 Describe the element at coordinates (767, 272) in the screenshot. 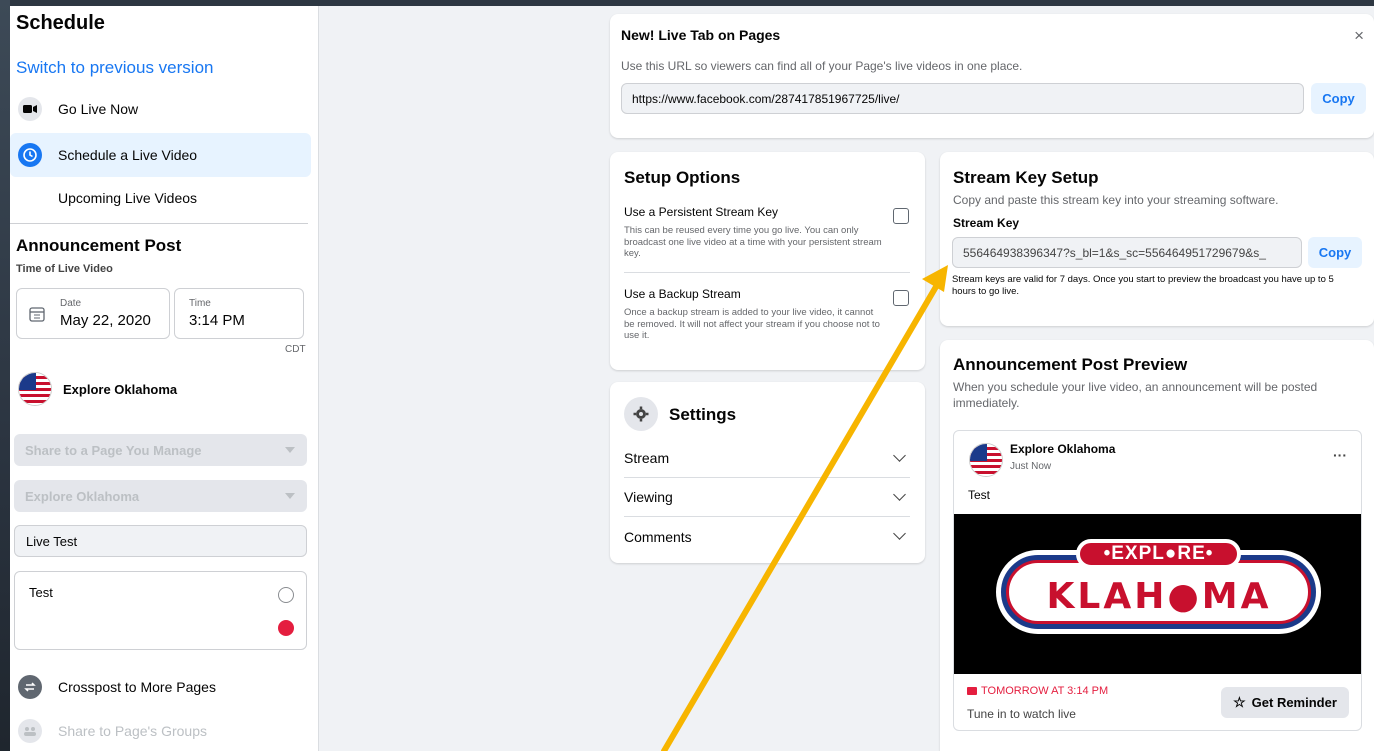

I see `divider` at that location.